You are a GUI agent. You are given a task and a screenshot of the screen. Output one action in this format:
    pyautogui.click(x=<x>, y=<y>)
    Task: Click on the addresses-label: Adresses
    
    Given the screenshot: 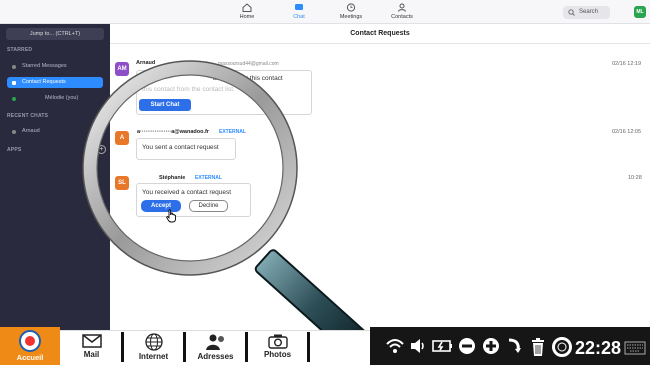 What is the action you would take?
    pyautogui.click(x=215, y=356)
    